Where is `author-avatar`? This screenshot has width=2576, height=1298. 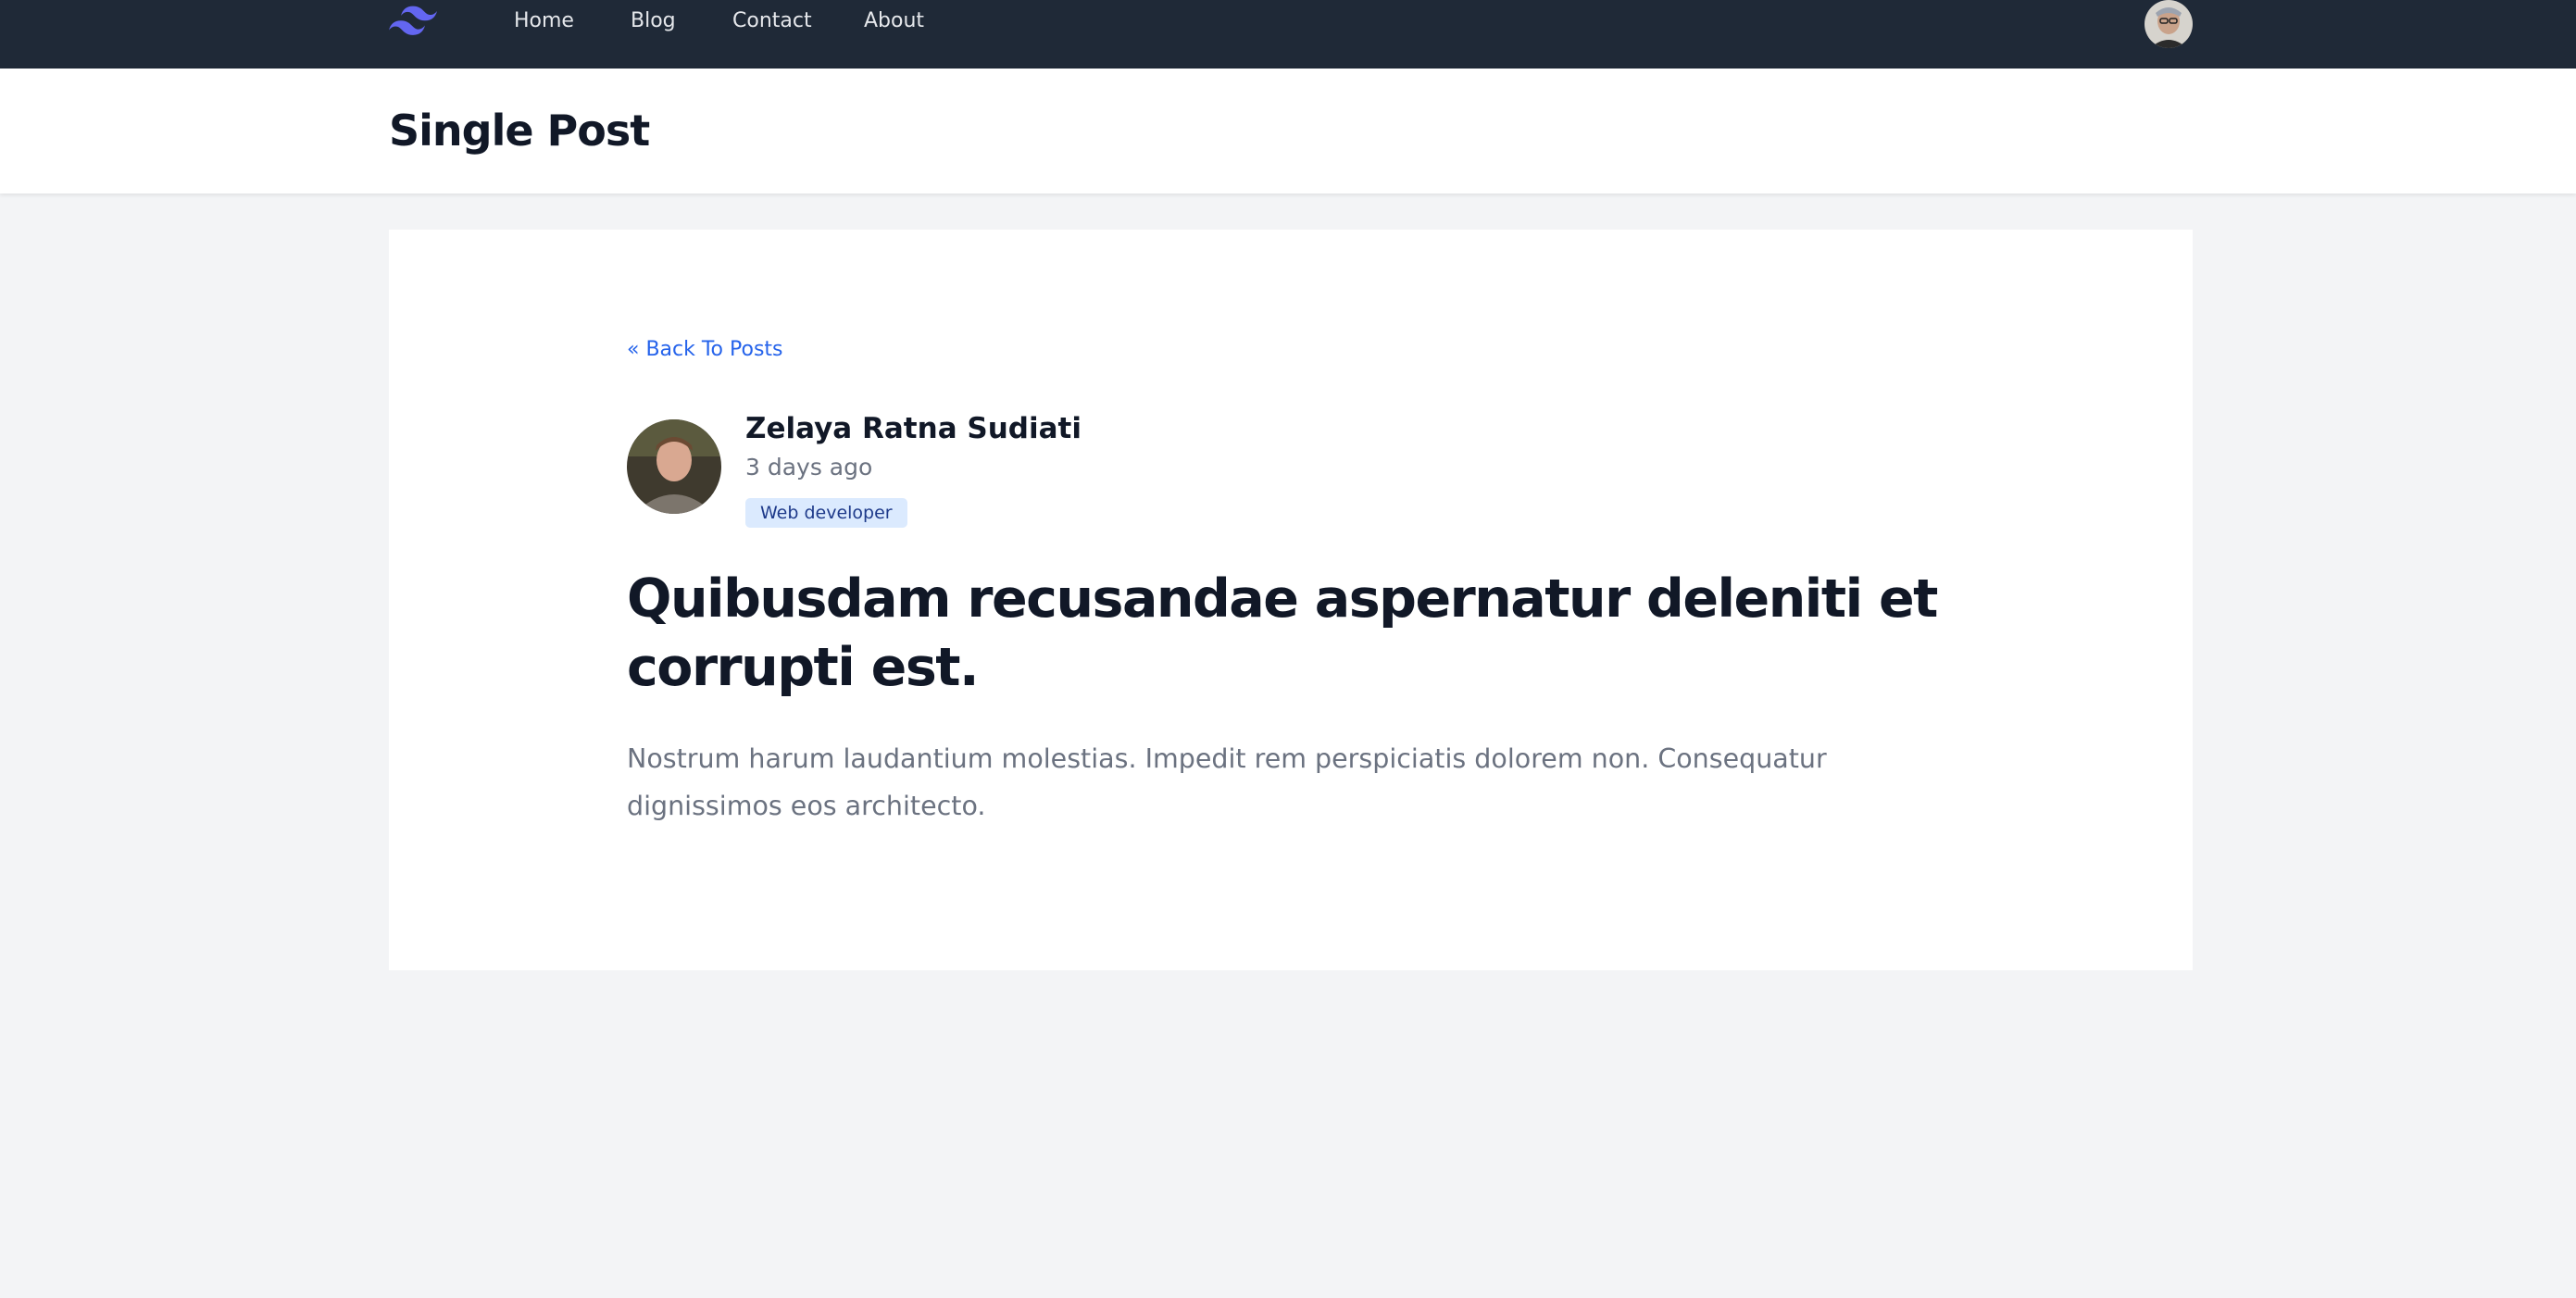
author-avatar is located at coordinates (674, 466).